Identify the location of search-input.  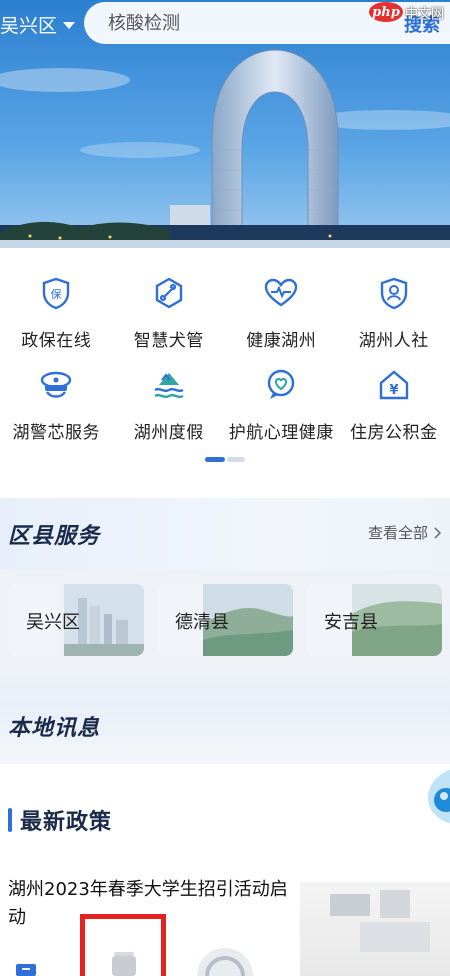
(229, 23).